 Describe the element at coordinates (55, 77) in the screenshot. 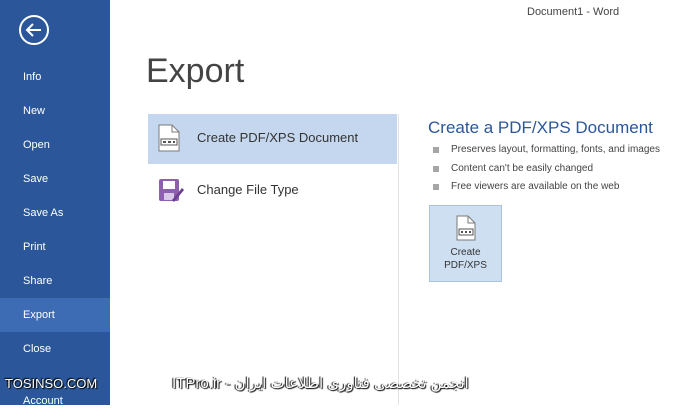

I see `nav-item-info: Info` at that location.